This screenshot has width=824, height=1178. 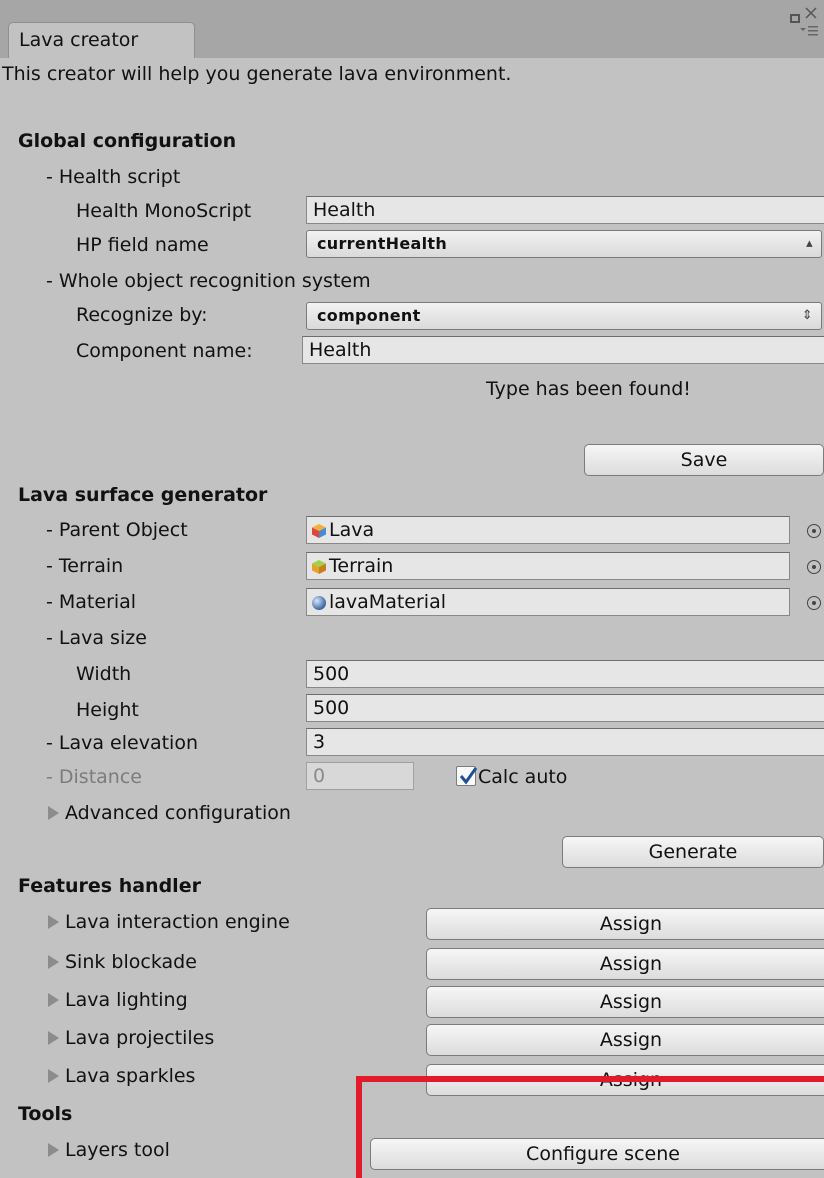 I want to click on configure-scene-button: Configure scene, so click(x=597, y=1154).